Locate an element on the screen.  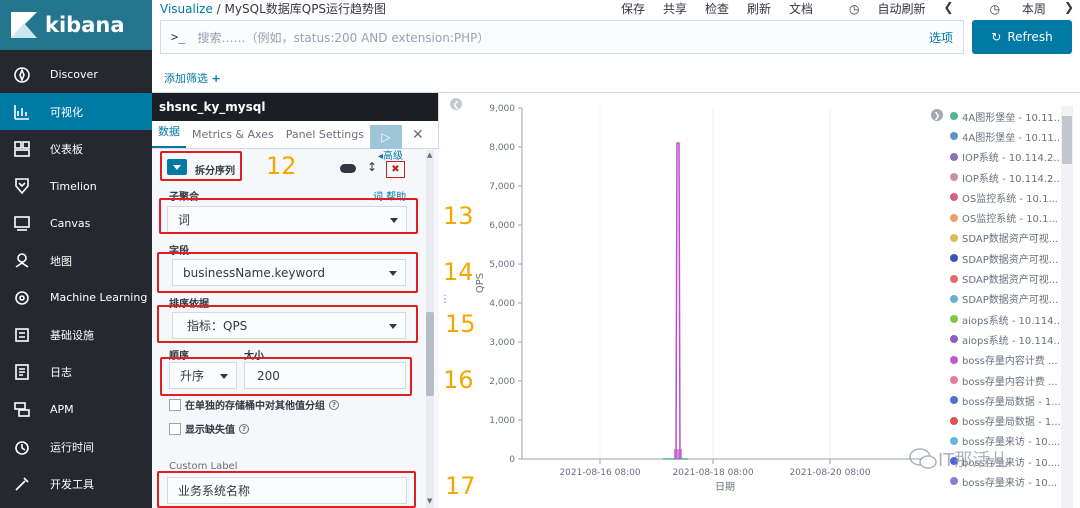
nav-item-10: APM is located at coordinates (76, 409).